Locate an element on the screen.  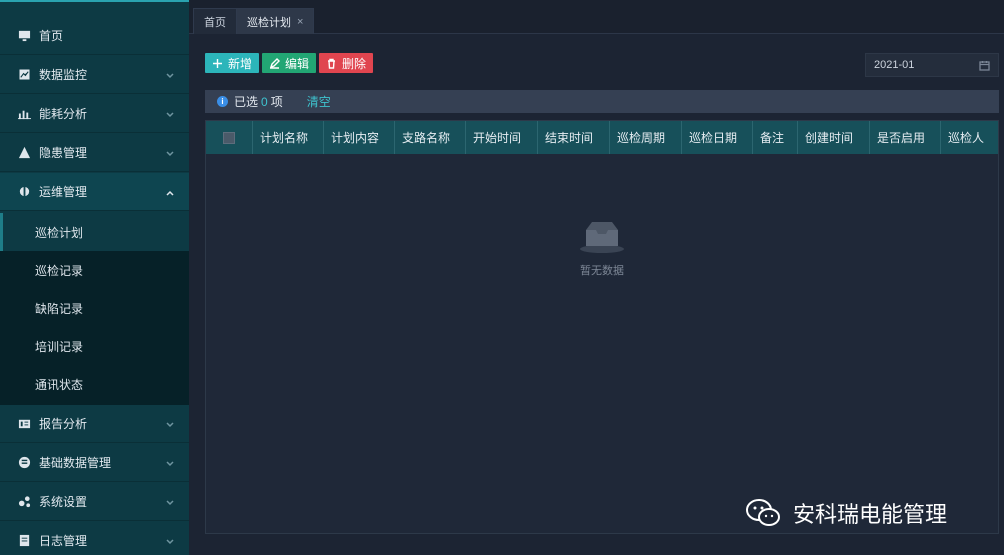
sidebar-item-label: 首页 is located at coordinates (51, 36).